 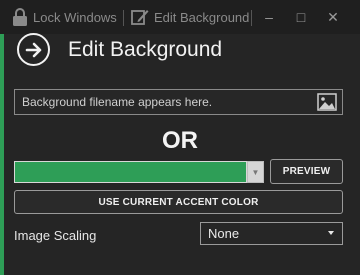 I want to click on image-scaling-value: None, so click(x=224, y=233).